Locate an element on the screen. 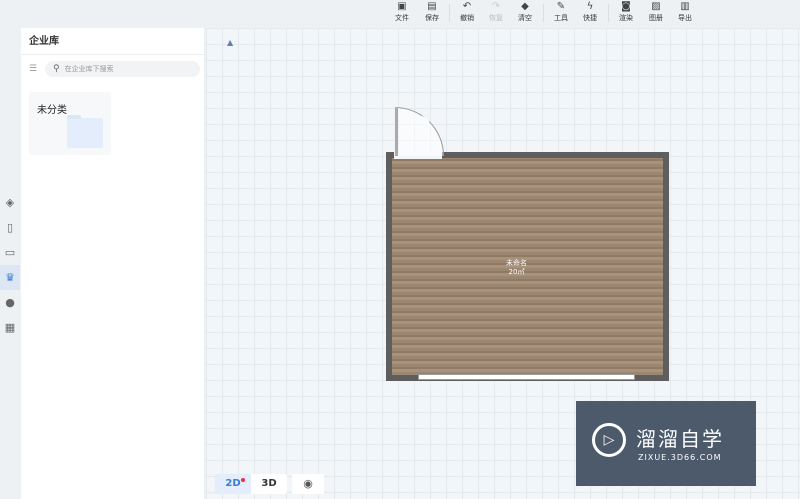 The height and width of the screenshot is (499, 800). folder-icon is located at coordinates (85, 131).